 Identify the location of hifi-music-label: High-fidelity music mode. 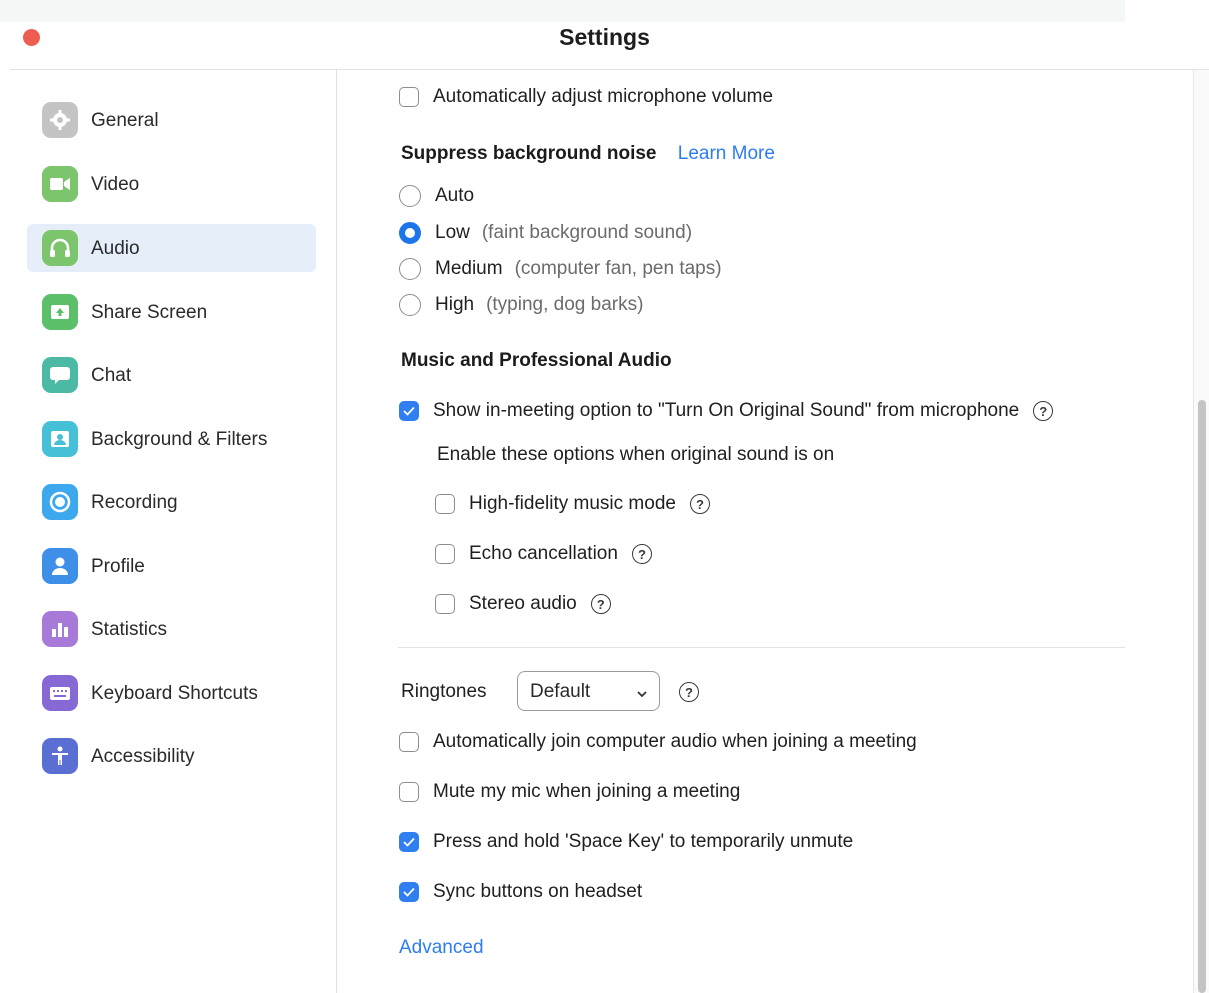
(572, 503).